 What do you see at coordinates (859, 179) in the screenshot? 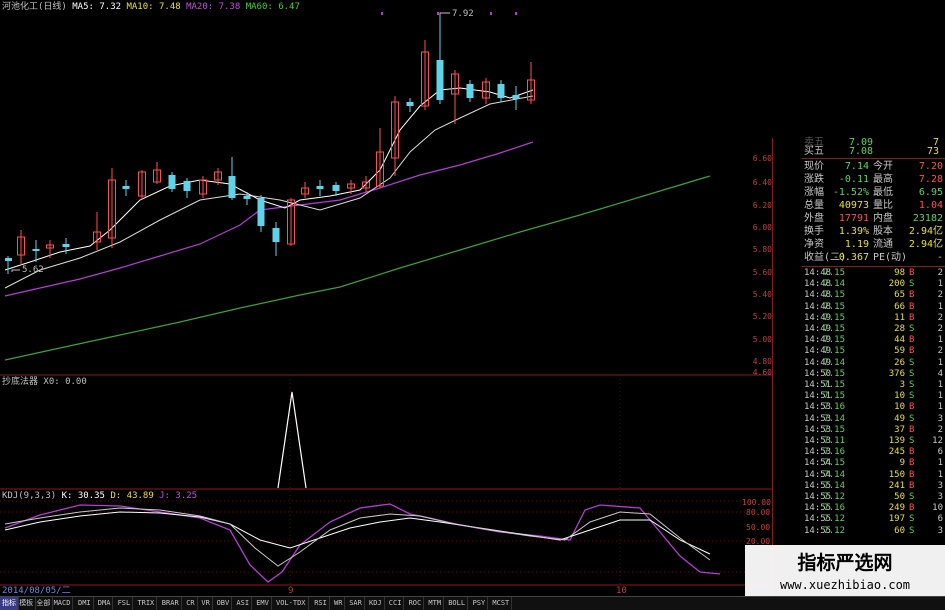
I see `quote-row: 涨跌 -0.11 最高 7.28` at bounding box center [859, 179].